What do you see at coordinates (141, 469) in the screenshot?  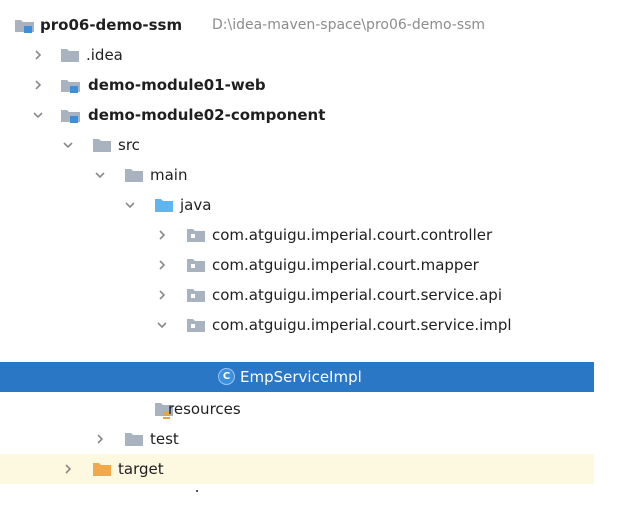 I see `tree-label: target` at bounding box center [141, 469].